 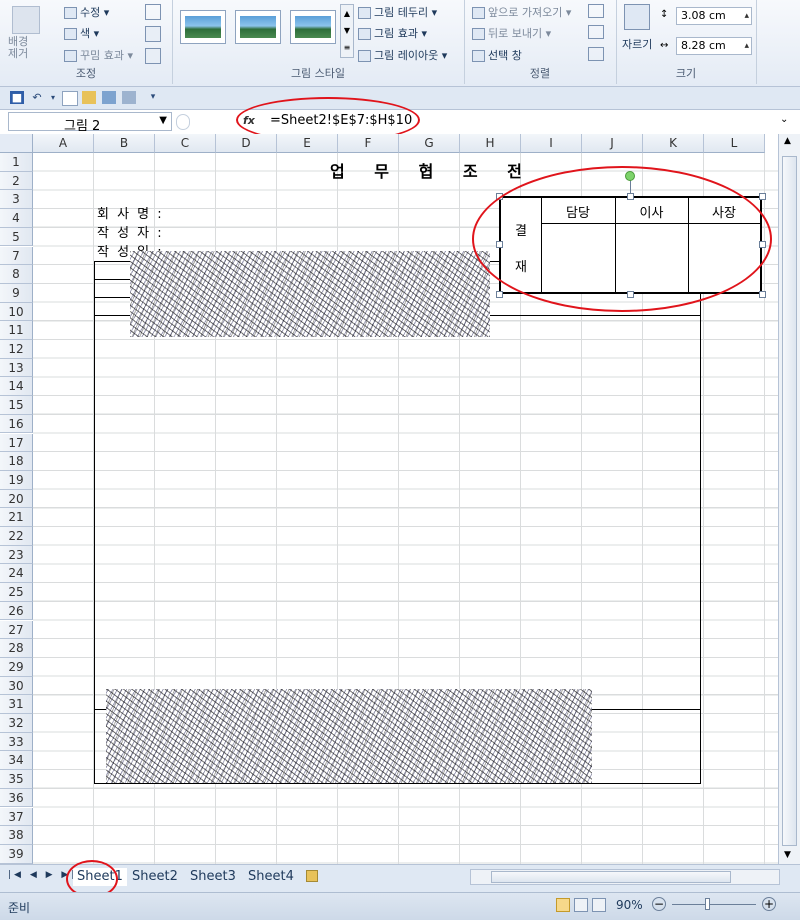 What do you see at coordinates (100, 877) in the screenshot?
I see `tab-sheet1: Sheet1` at bounding box center [100, 877].